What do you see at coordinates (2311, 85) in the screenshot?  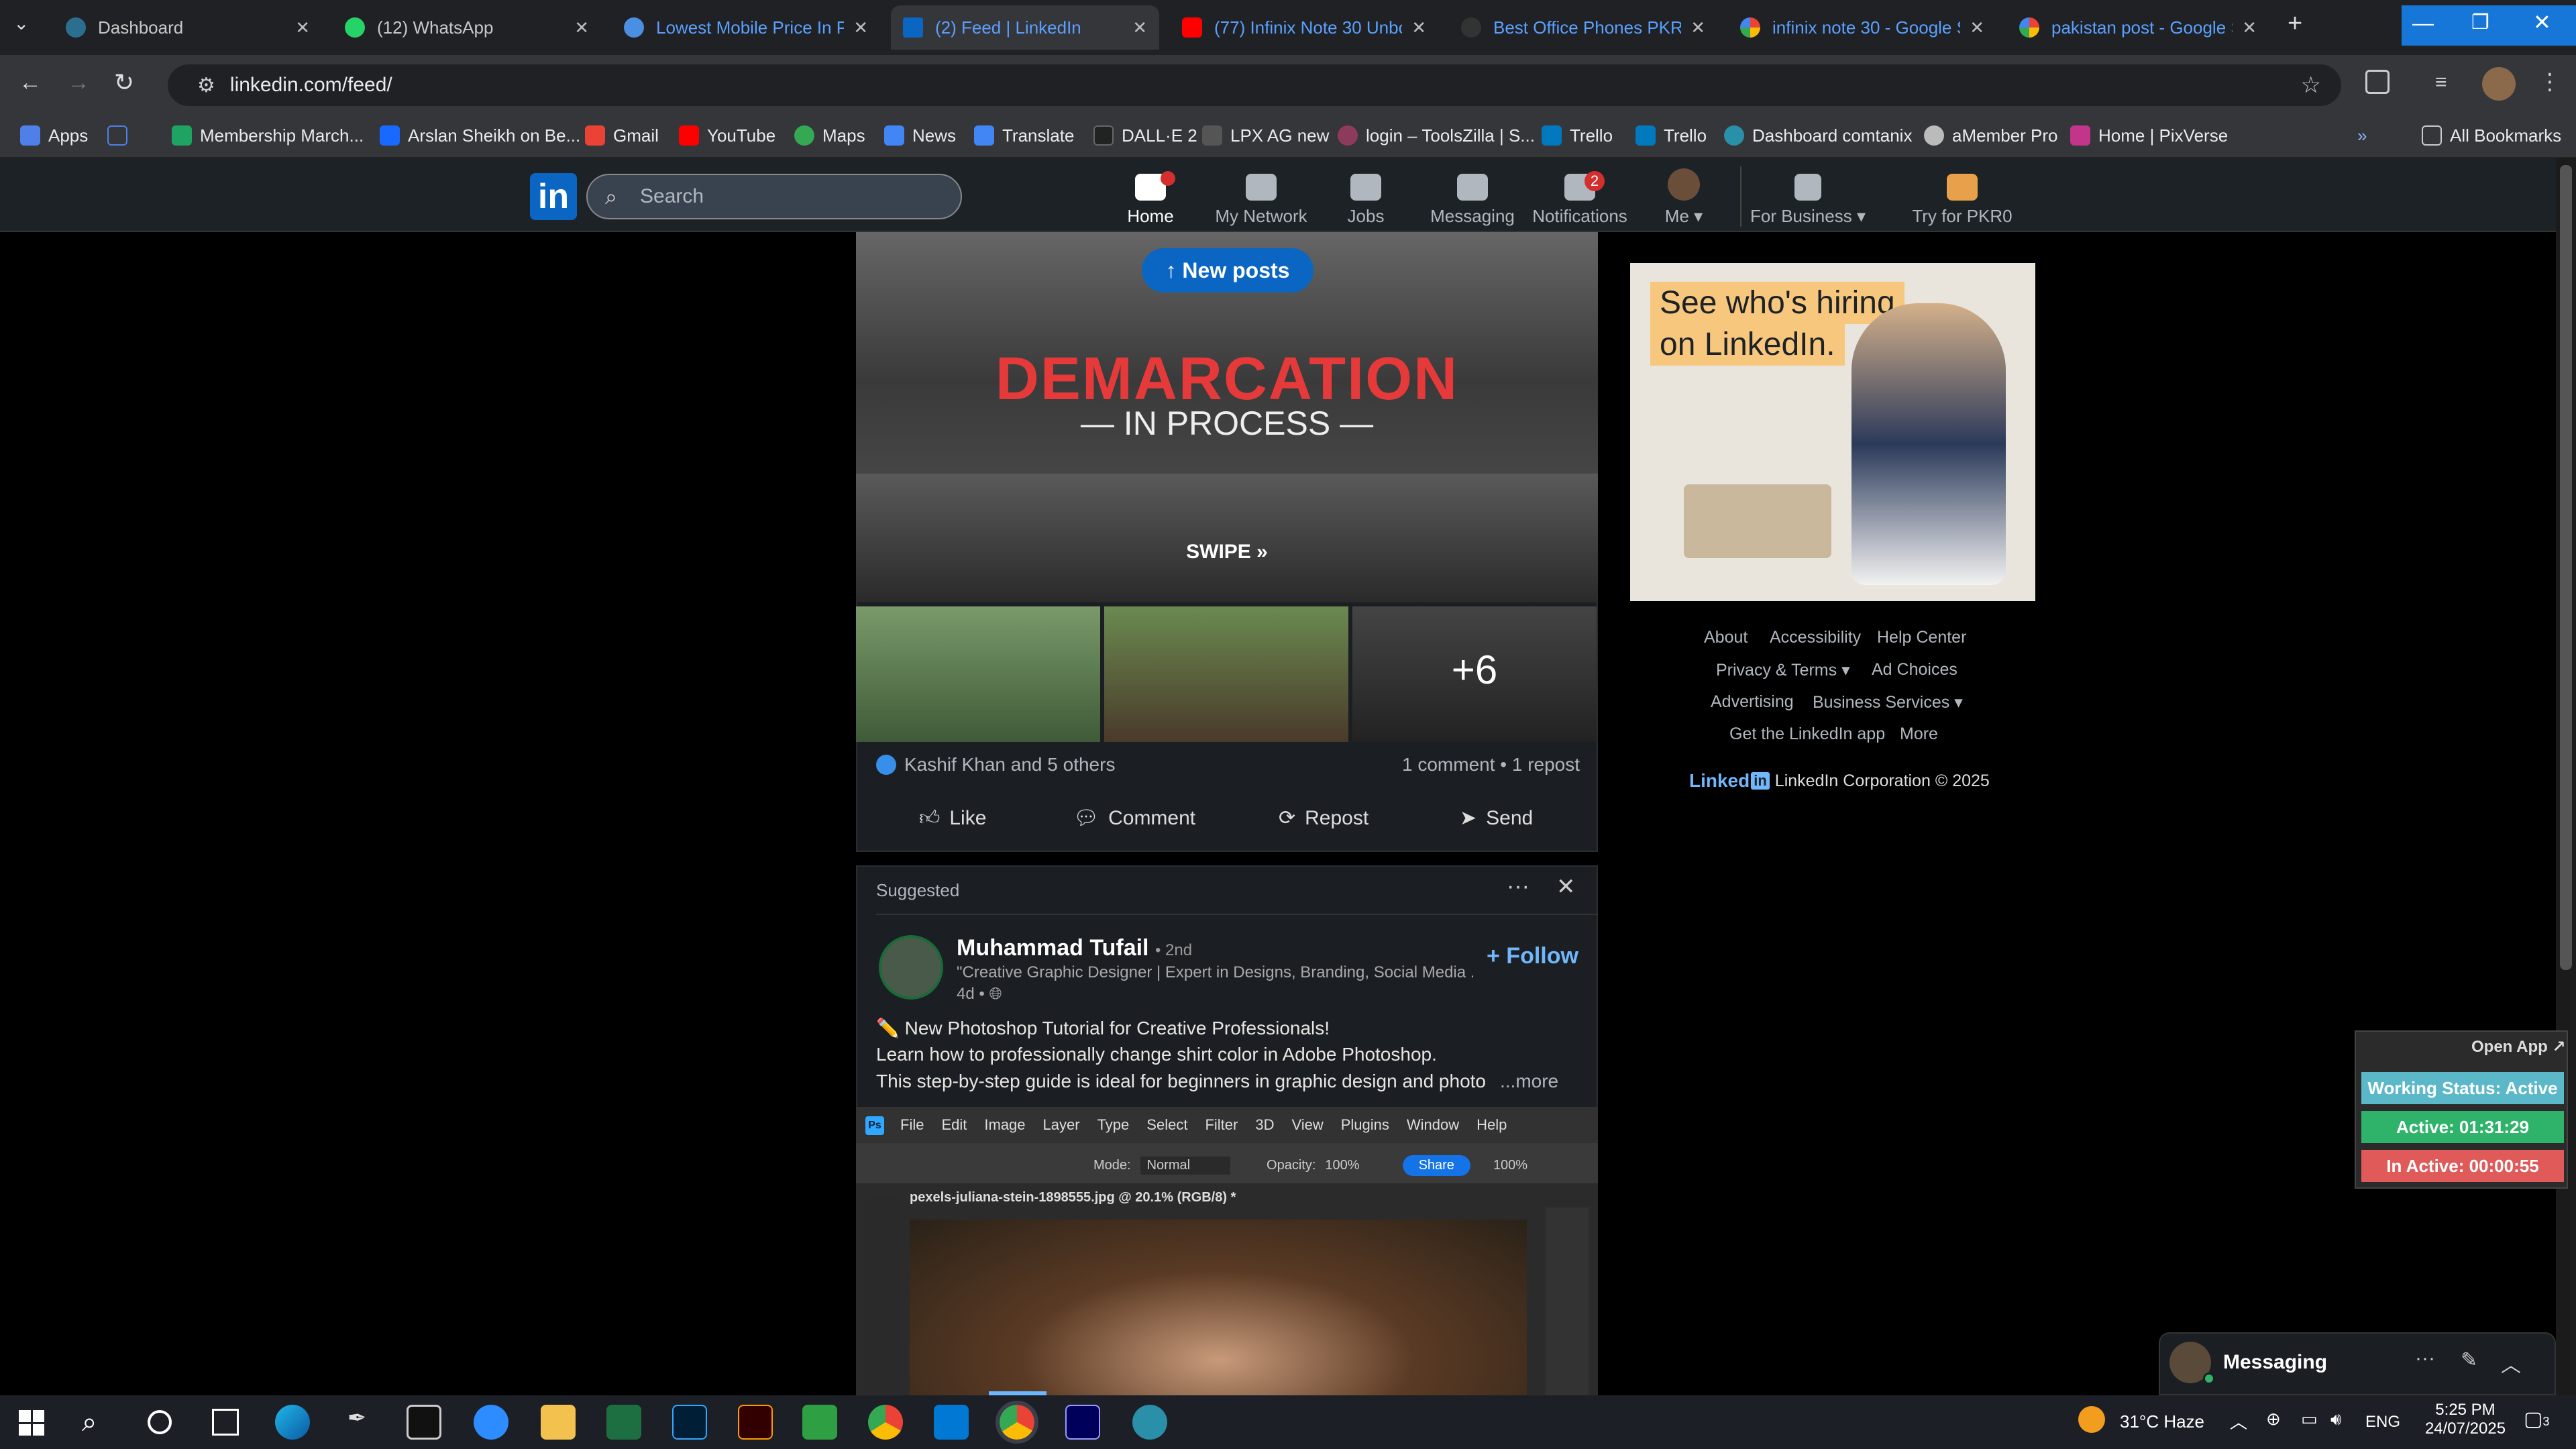 I see `bookmark-star-icon: ☆` at bounding box center [2311, 85].